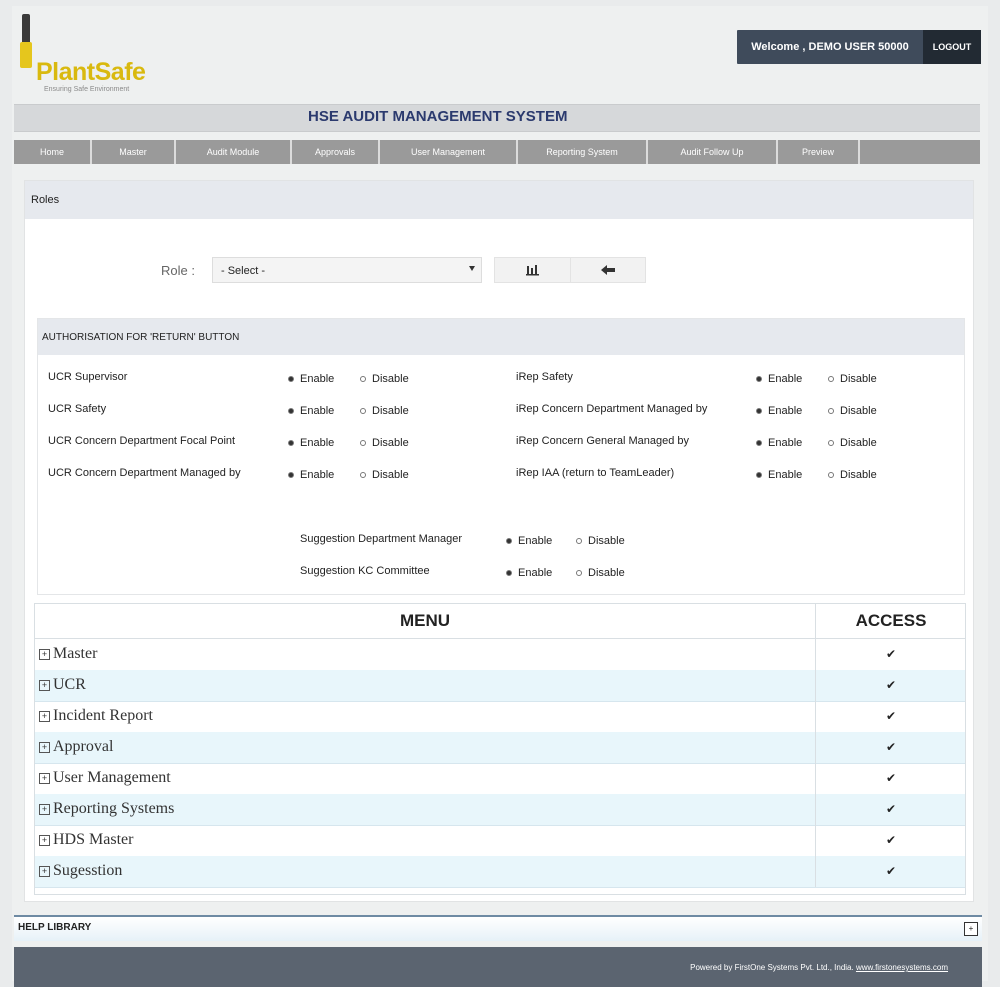 Image resolution: width=1000 pixels, height=987 pixels. What do you see at coordinates (53, 152) in the screenshot?
I see `nav-item-home: Home` at bounding box center [53, 152].